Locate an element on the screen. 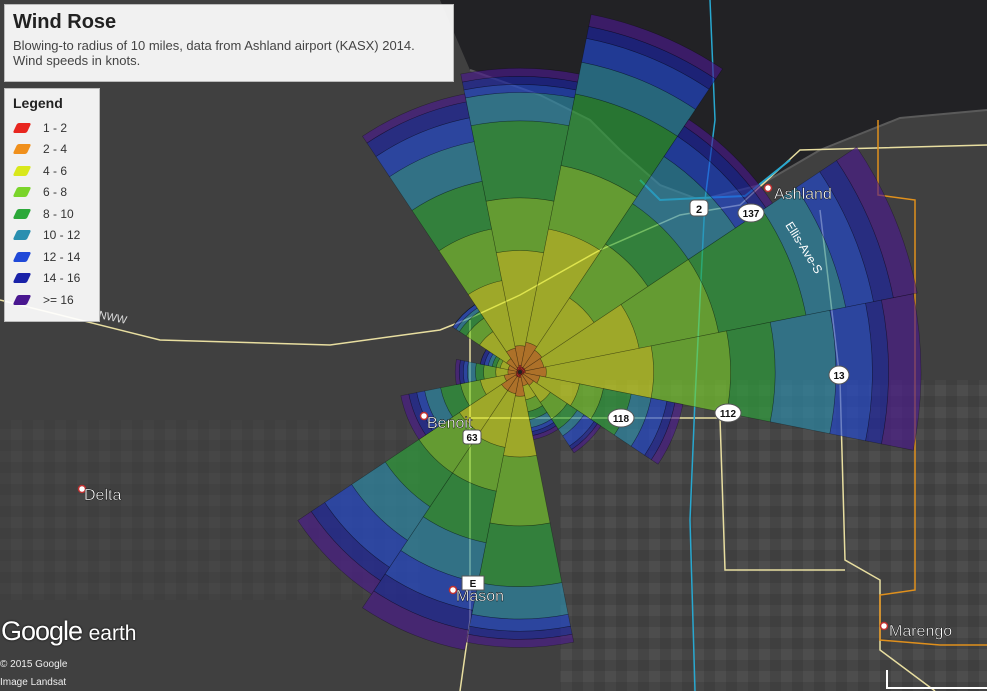 This screenshot has width=987, height=691. mason-label: Mason is located at coordinates (480, 596).